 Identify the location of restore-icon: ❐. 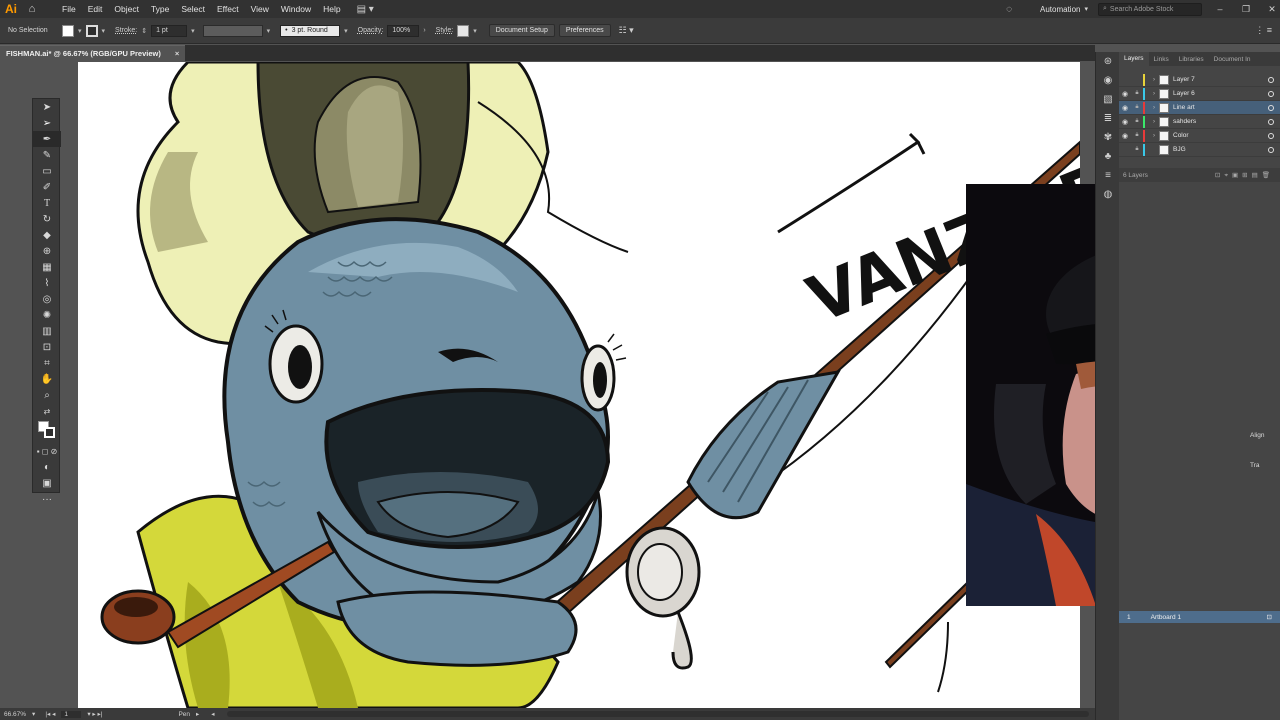
(1246, 9).